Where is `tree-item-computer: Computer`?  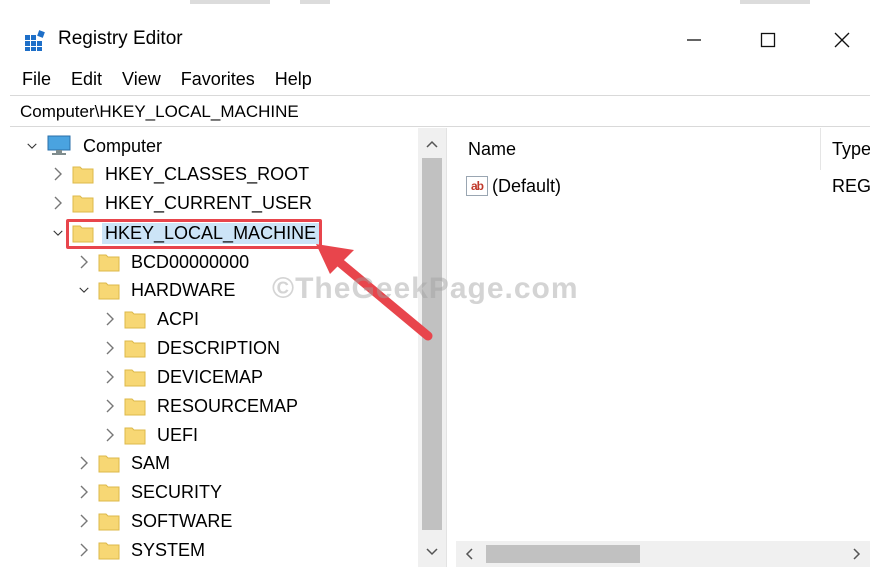 tree-item-computer: Computer is located at coordinates (94, 146).